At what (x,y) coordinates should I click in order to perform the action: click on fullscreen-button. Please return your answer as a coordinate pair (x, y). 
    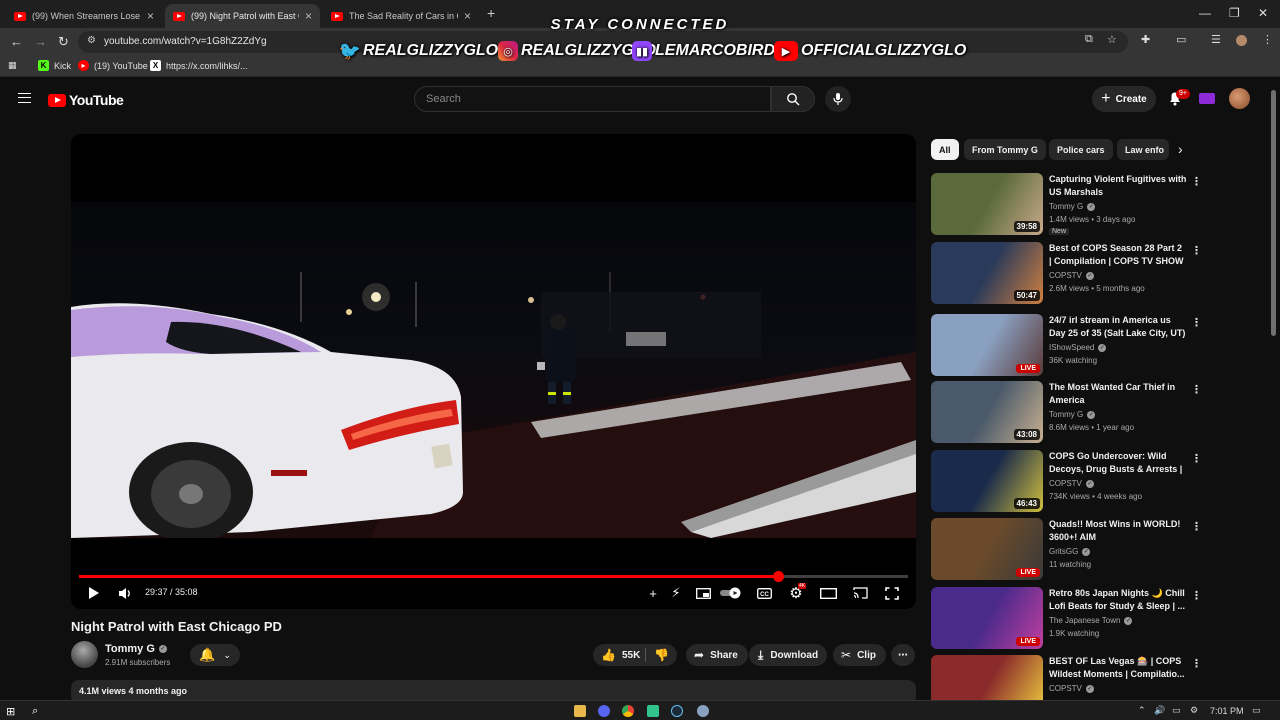
    Looking at the image, I should click on (892, 593).